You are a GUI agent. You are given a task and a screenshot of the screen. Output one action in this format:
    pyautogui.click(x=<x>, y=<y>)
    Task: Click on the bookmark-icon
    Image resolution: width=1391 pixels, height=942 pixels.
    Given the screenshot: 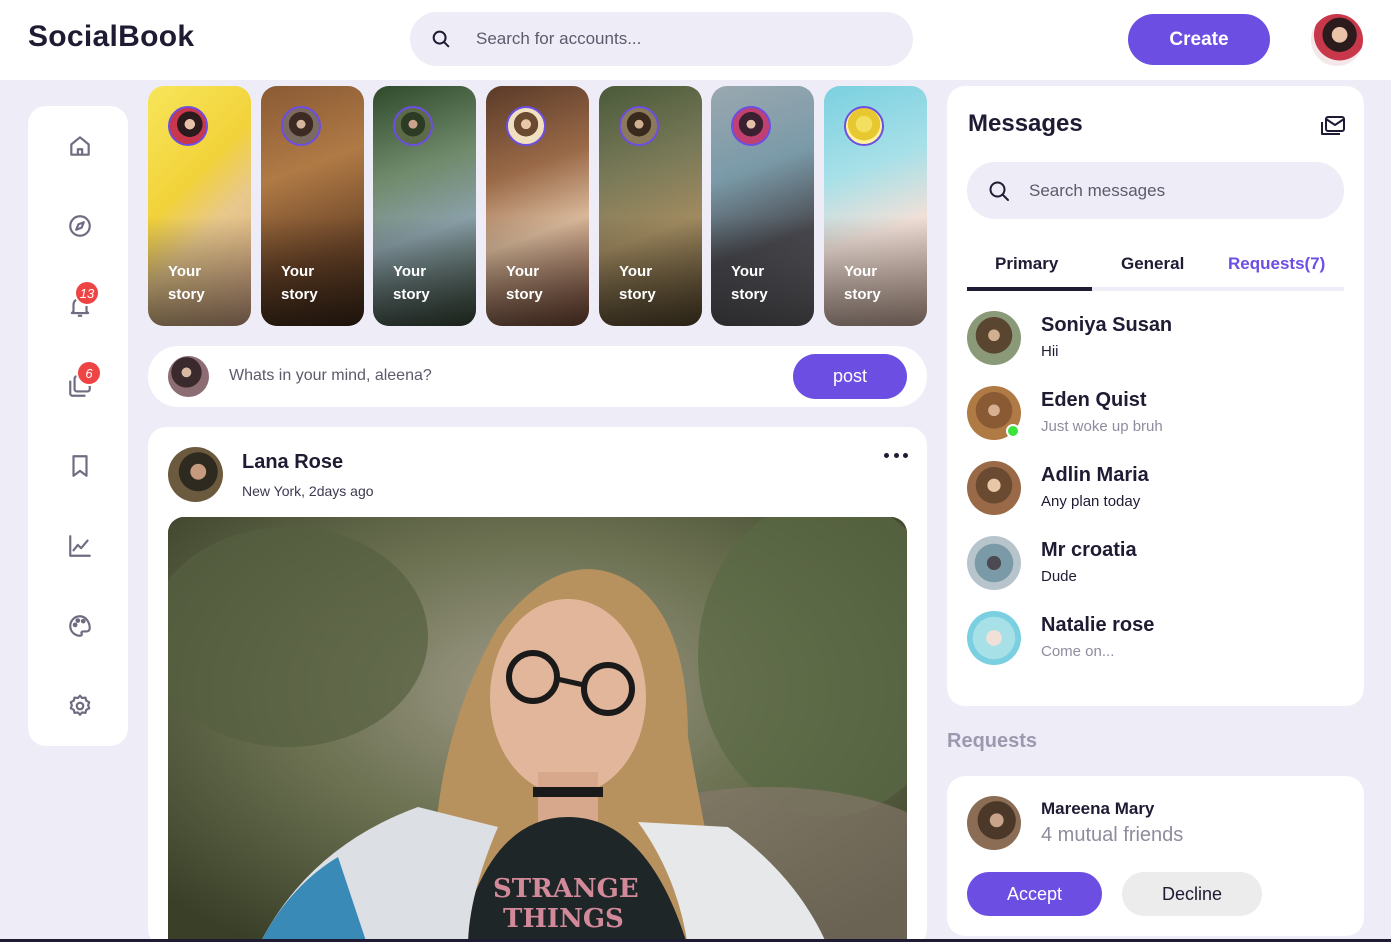 What is the action you would take?
    pyautogui.click(x=80, y=466)
    